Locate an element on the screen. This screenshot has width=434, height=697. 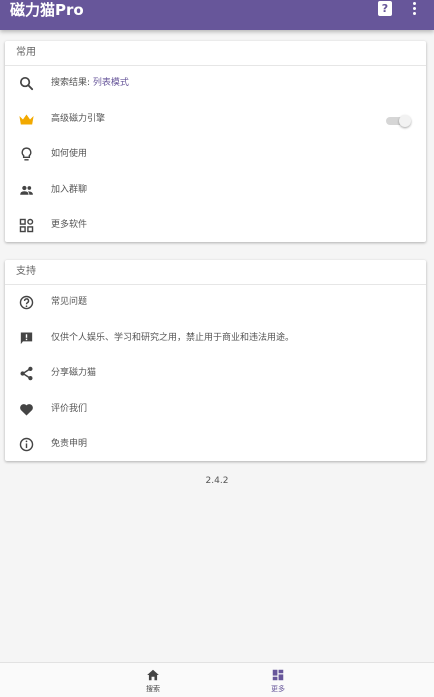
support-label: 评价我们 is located at coordinates (69, 408).